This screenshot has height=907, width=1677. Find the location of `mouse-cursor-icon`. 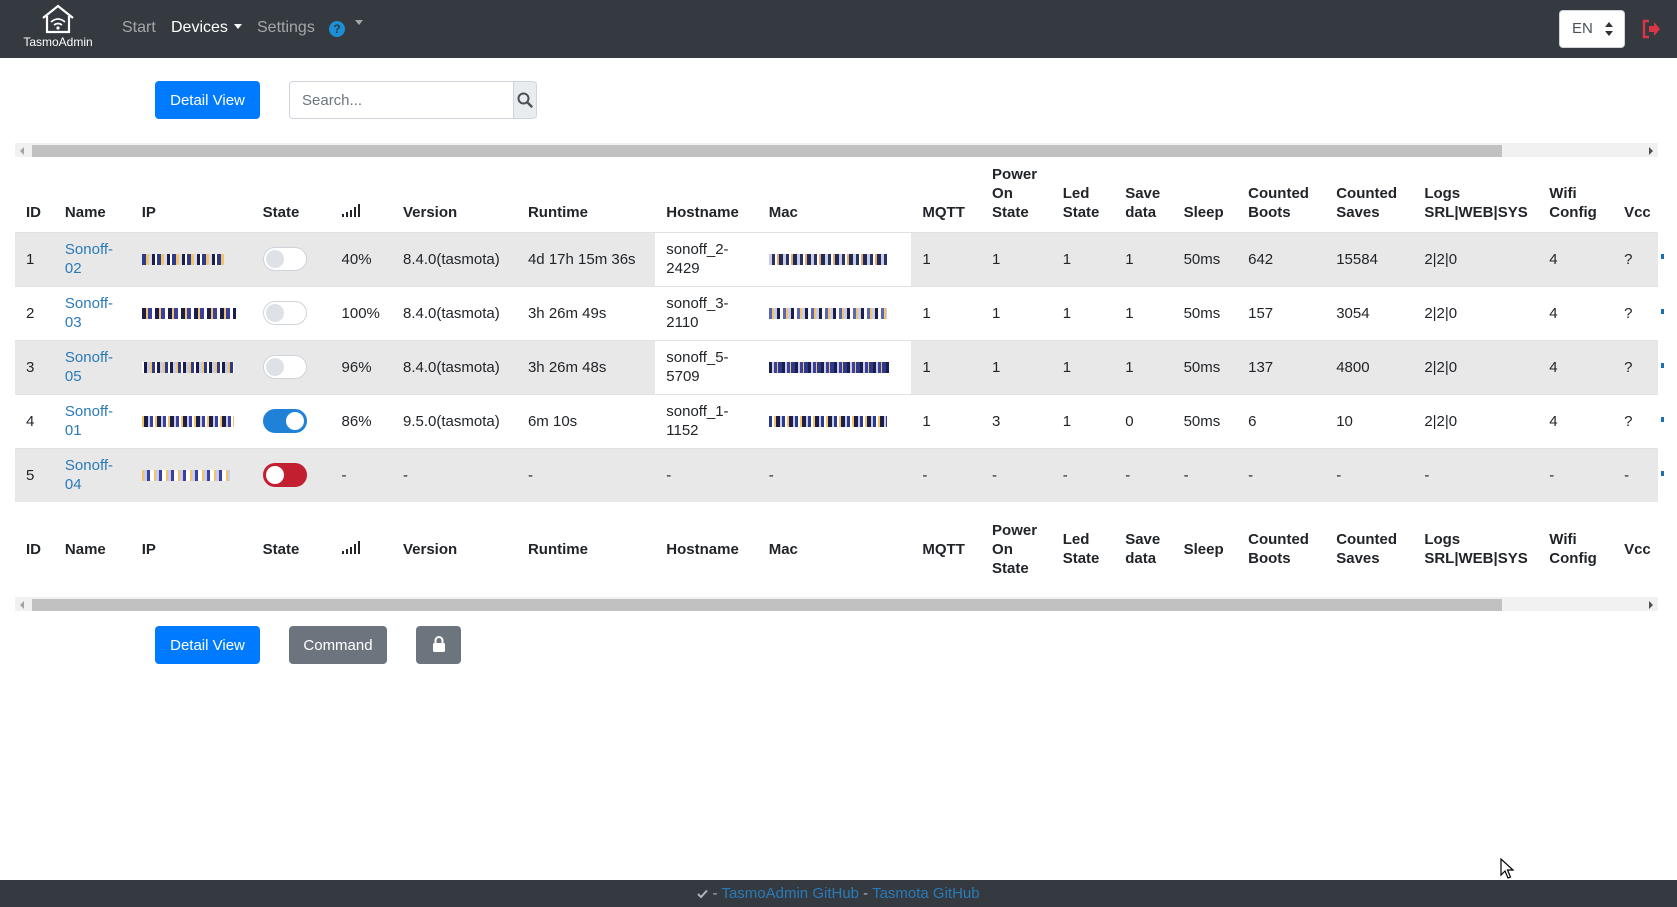

mouse-cursor-icon is located at coordinates (1507, 868).